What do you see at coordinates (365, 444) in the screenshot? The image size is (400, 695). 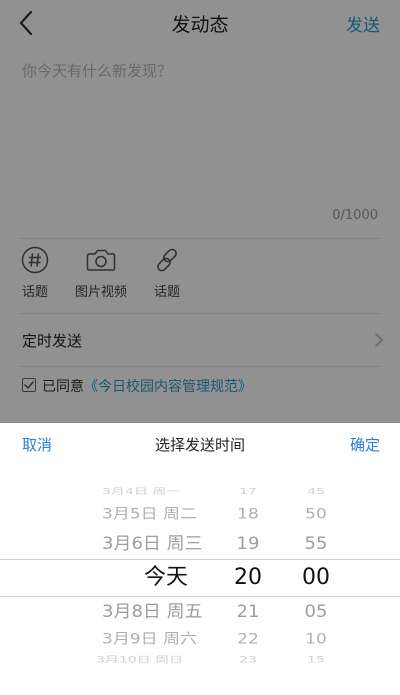 I see `confirm-button: 确定` at bounding box center [365, 444].